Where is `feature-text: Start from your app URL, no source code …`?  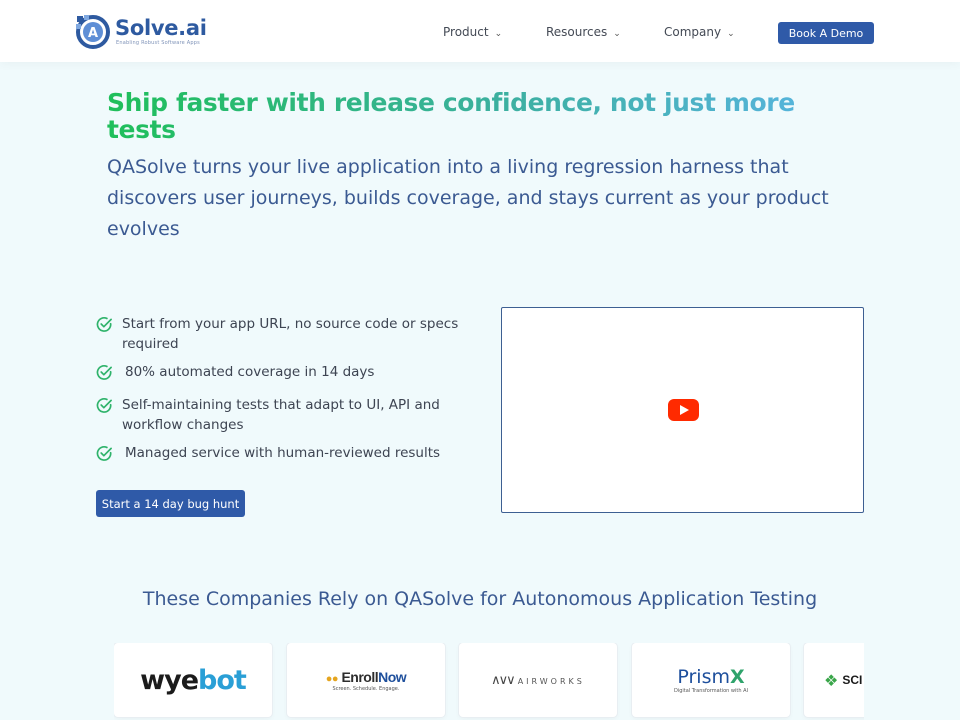
feature-text: Start from your app URL, no source code … is located at coordinates (290, 334).